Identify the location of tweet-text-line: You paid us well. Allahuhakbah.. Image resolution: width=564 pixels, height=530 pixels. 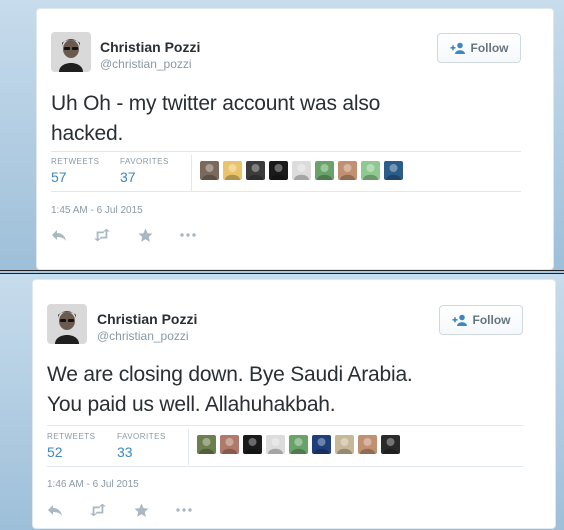
(191, 404).